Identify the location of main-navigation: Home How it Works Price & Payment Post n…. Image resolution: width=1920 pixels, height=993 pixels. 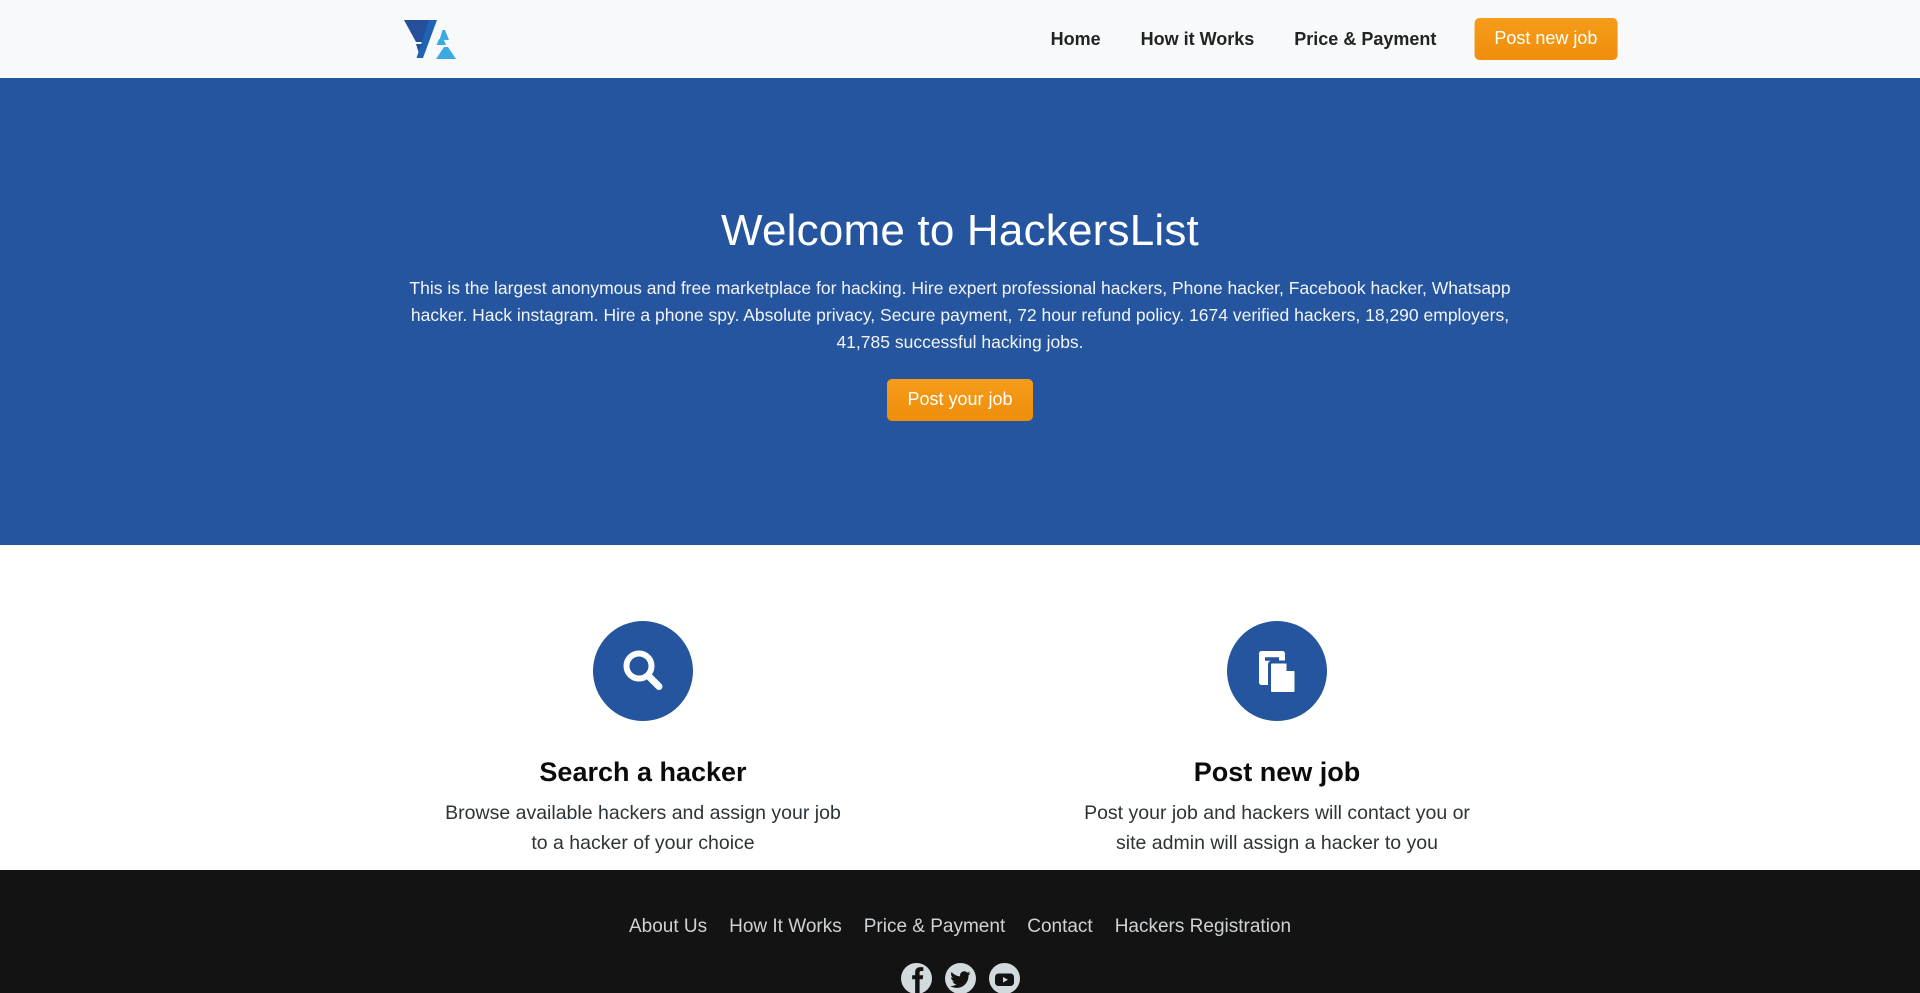
(1324, 39).